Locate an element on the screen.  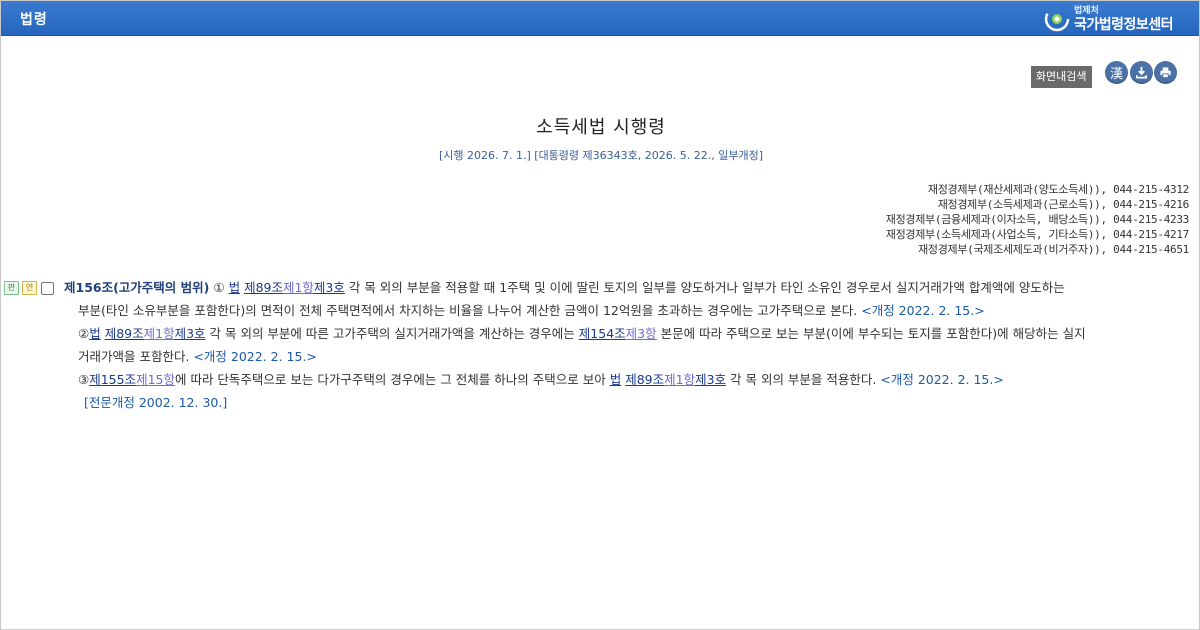
paragraph-text: 거래가액을 포함한다. is located at coordinates (134, 356).